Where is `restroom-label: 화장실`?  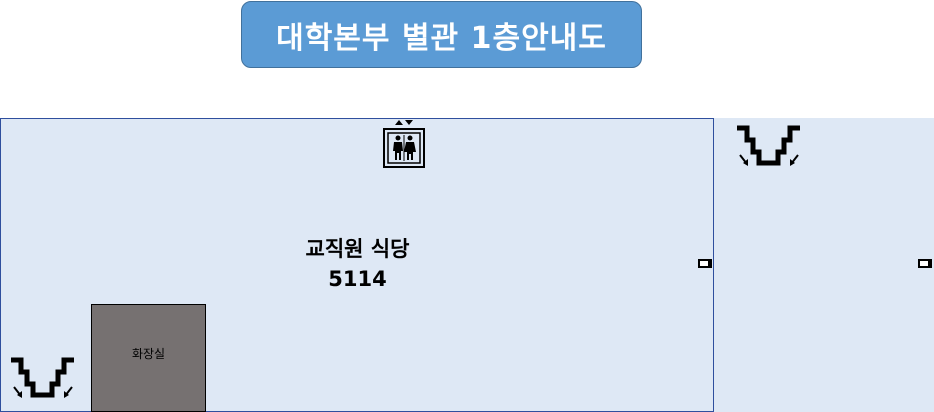 restroom-label: 화장실 is located at coordinates (148, 354).